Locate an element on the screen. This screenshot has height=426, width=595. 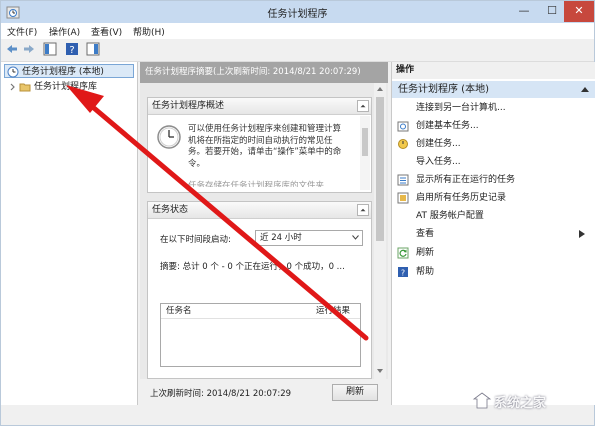
summary-footer: 上次刷新时间: 2014/8/21 20:07:29 刷新 is located at coordinates (264, 392).